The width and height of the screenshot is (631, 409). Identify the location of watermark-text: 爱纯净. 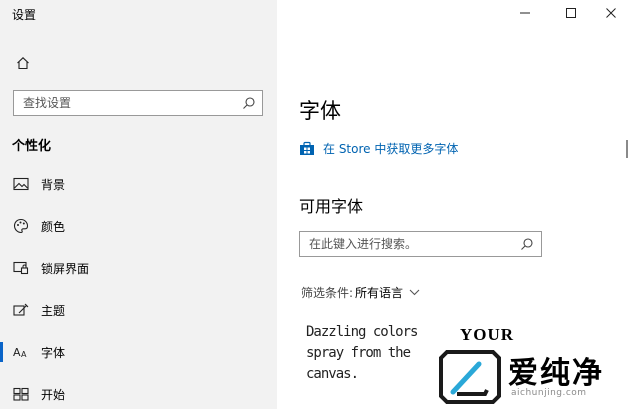
(556, 373).